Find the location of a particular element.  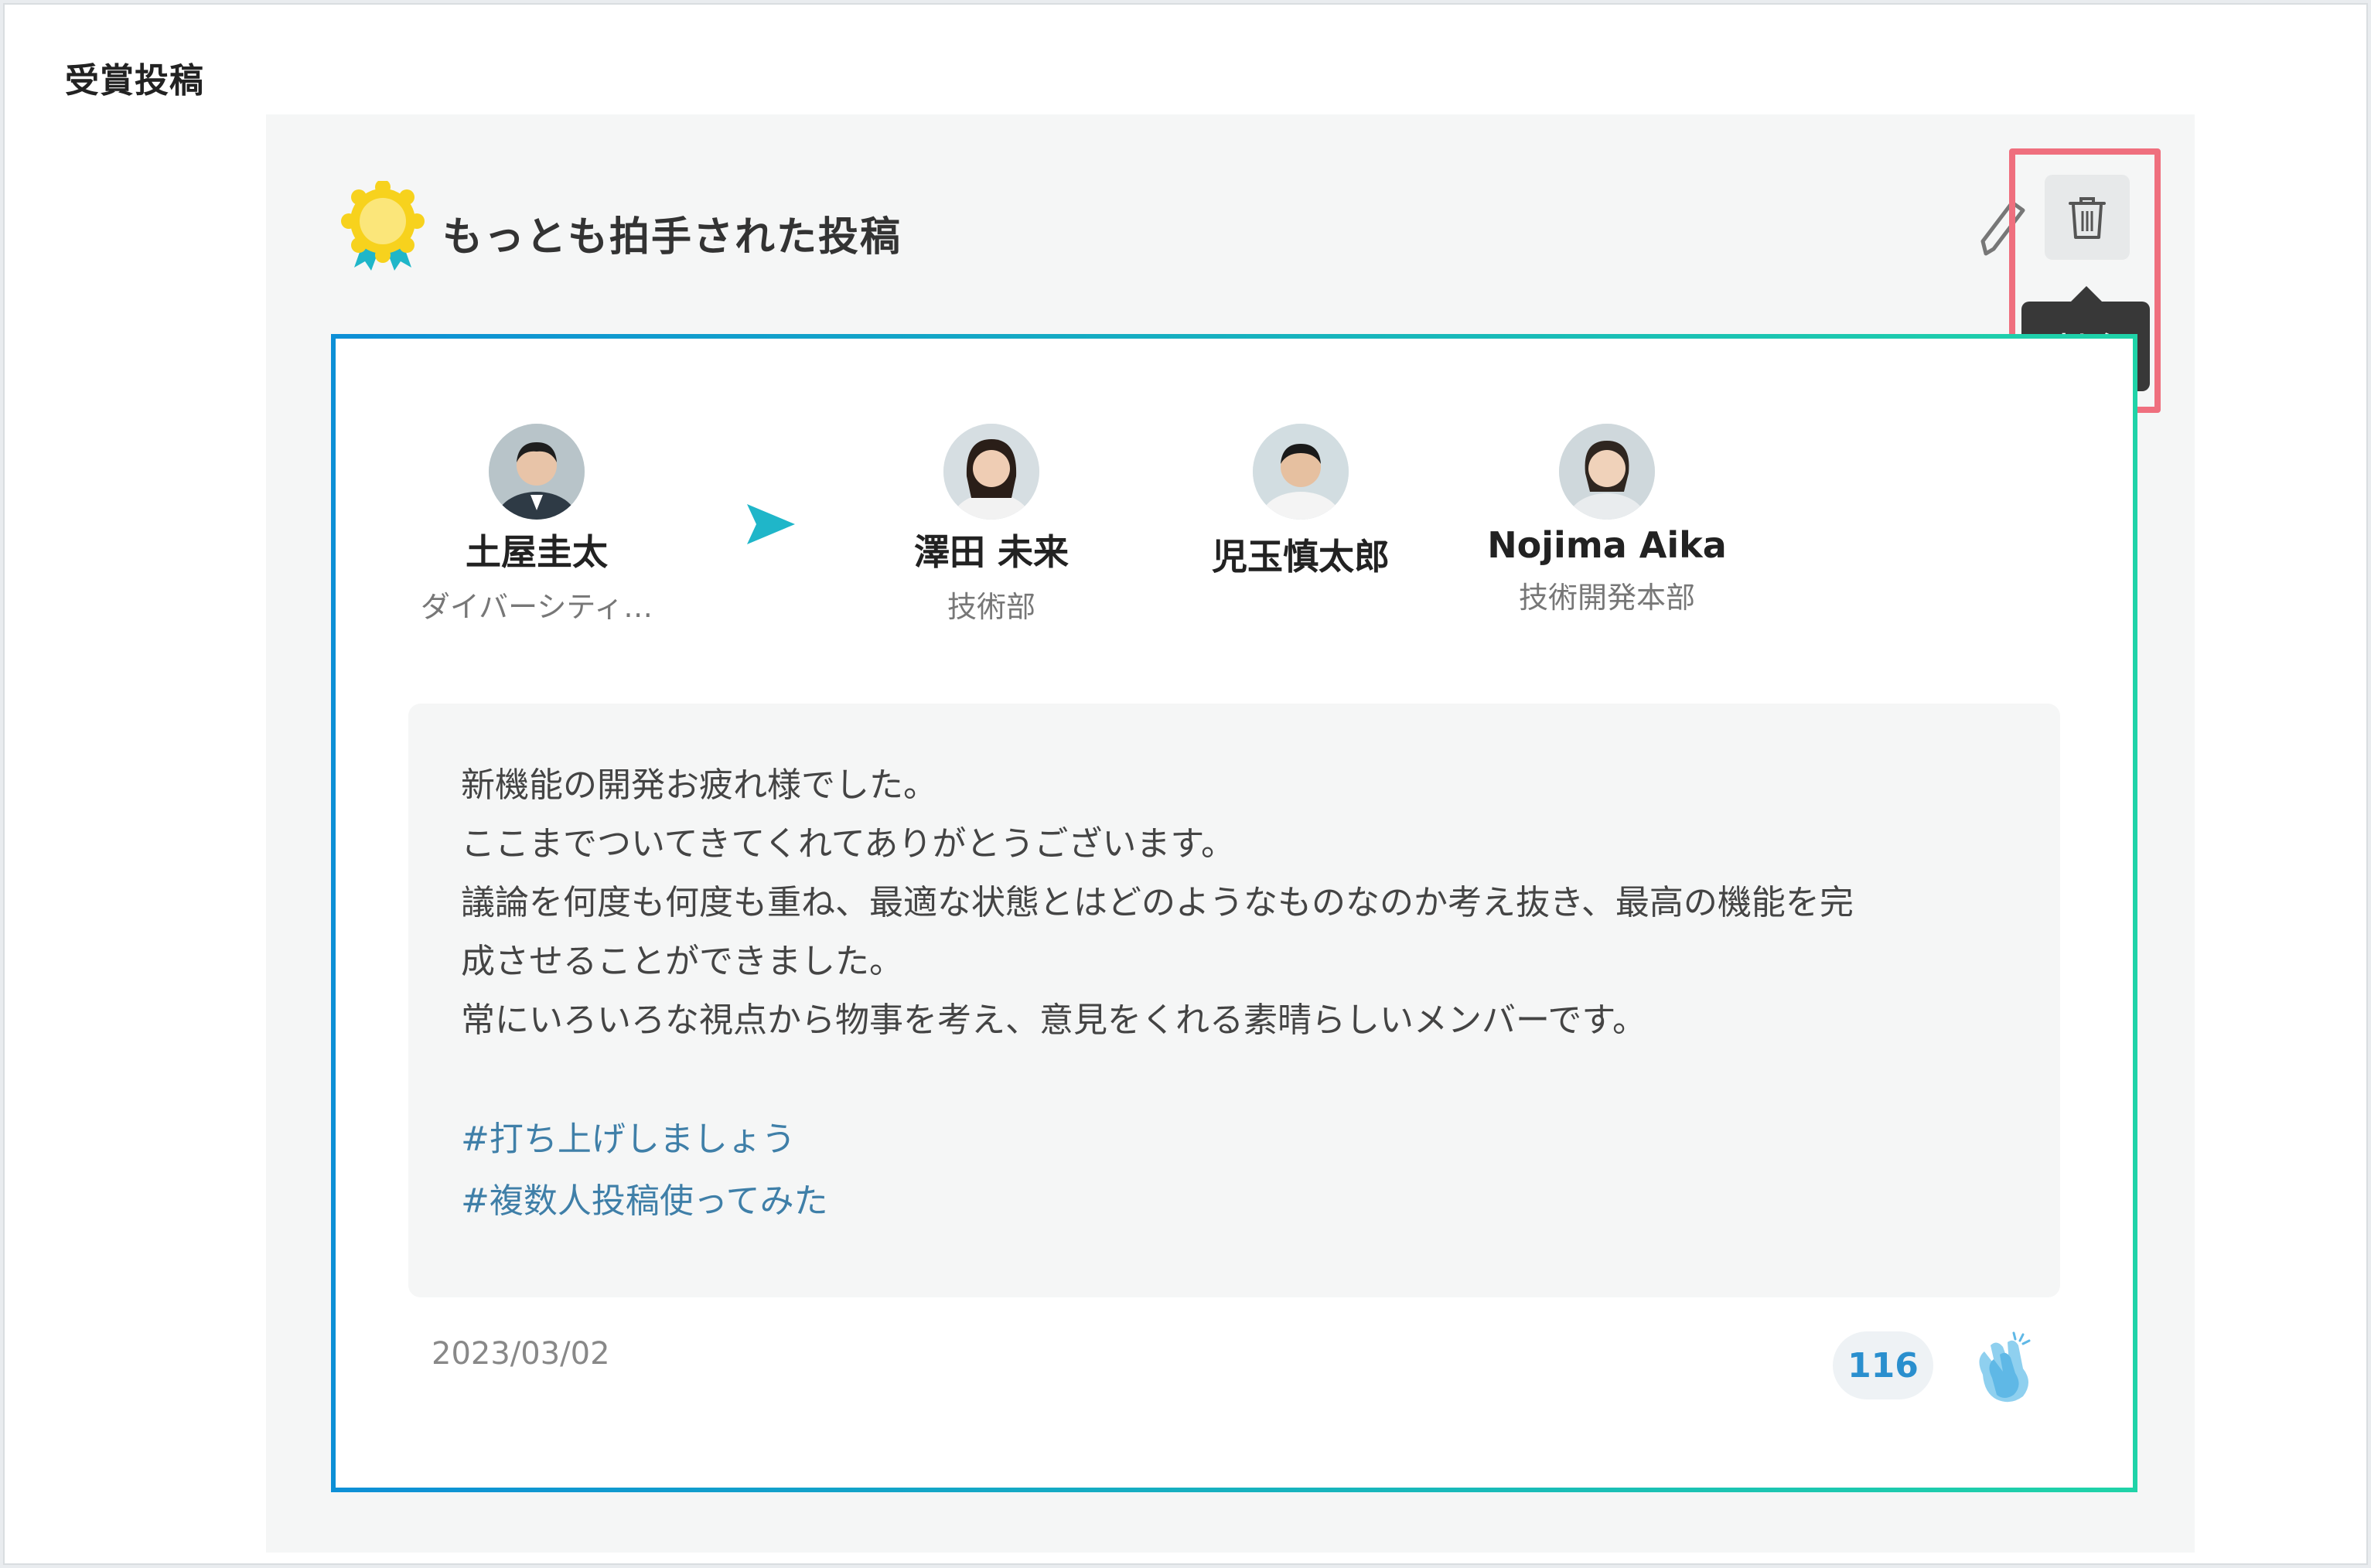

recipient-3: Nojima Aika 技術開発本部 is located at coordinates (1607, 520).